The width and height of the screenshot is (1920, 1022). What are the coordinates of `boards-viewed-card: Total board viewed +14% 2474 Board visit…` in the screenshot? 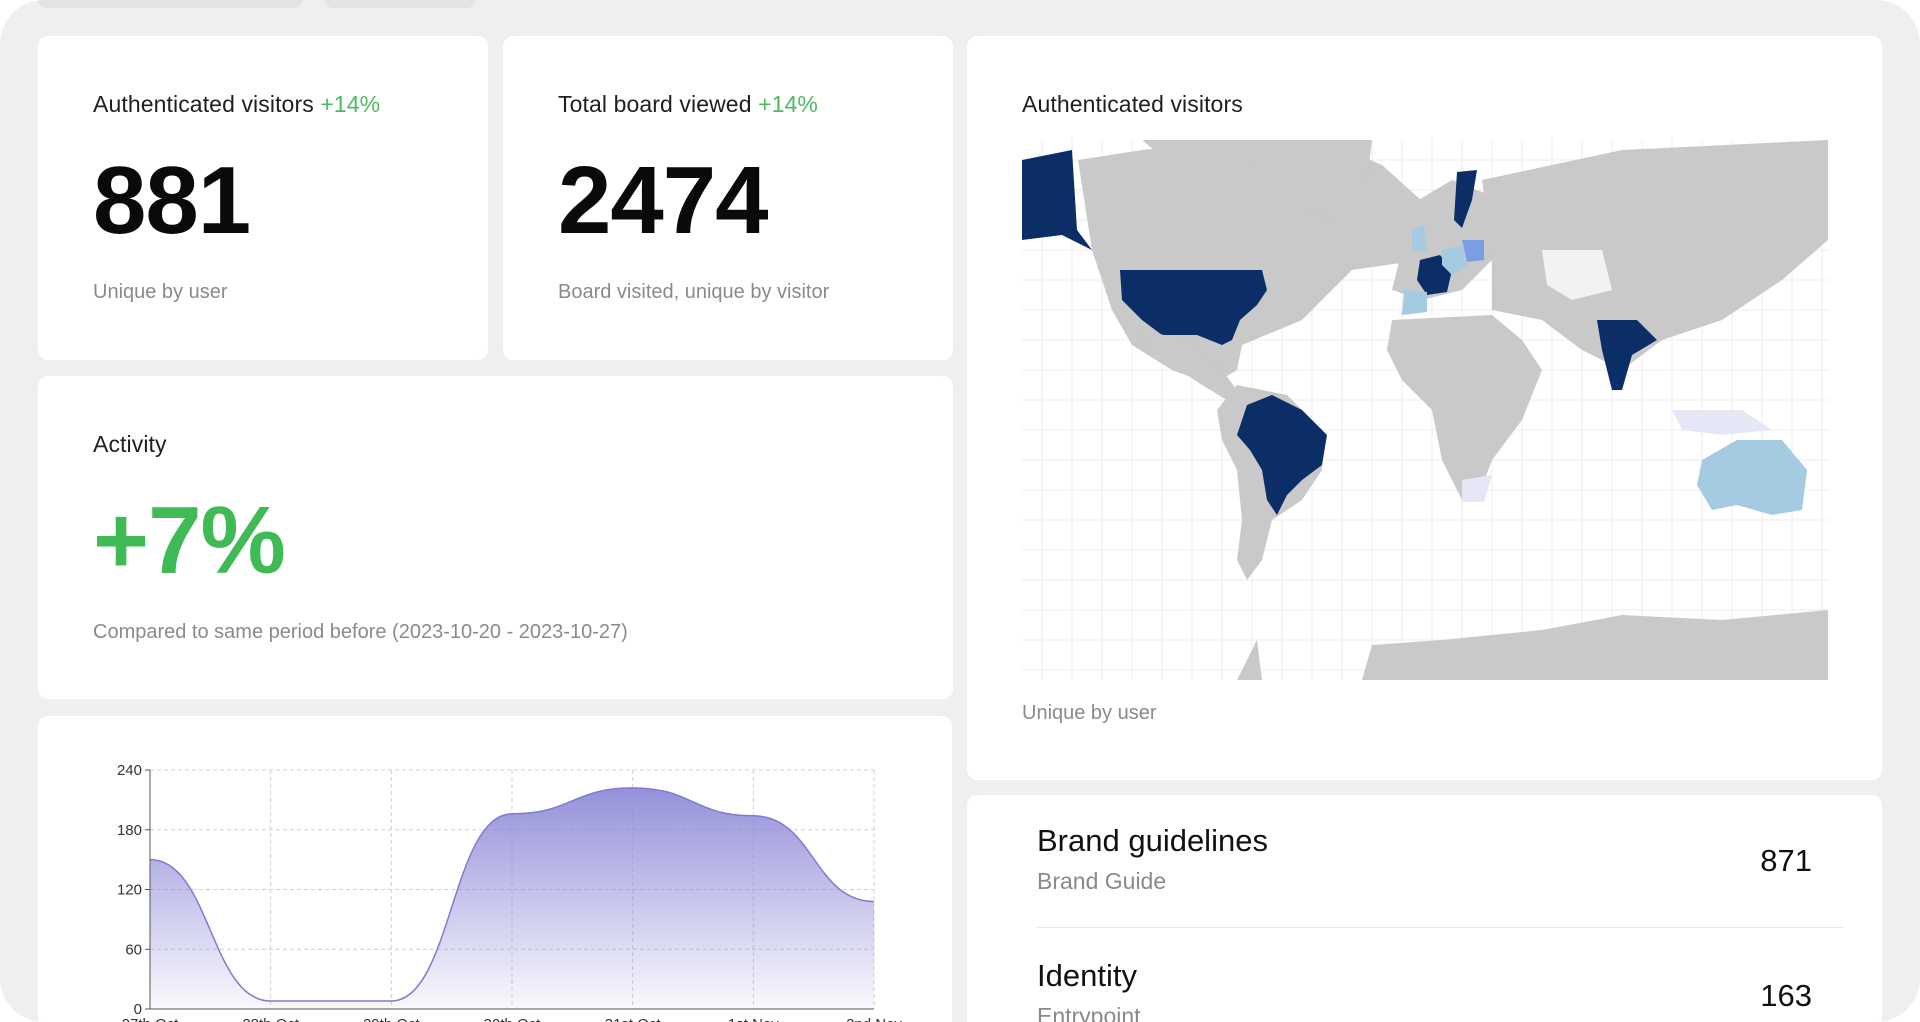 It's located at (728, 198).